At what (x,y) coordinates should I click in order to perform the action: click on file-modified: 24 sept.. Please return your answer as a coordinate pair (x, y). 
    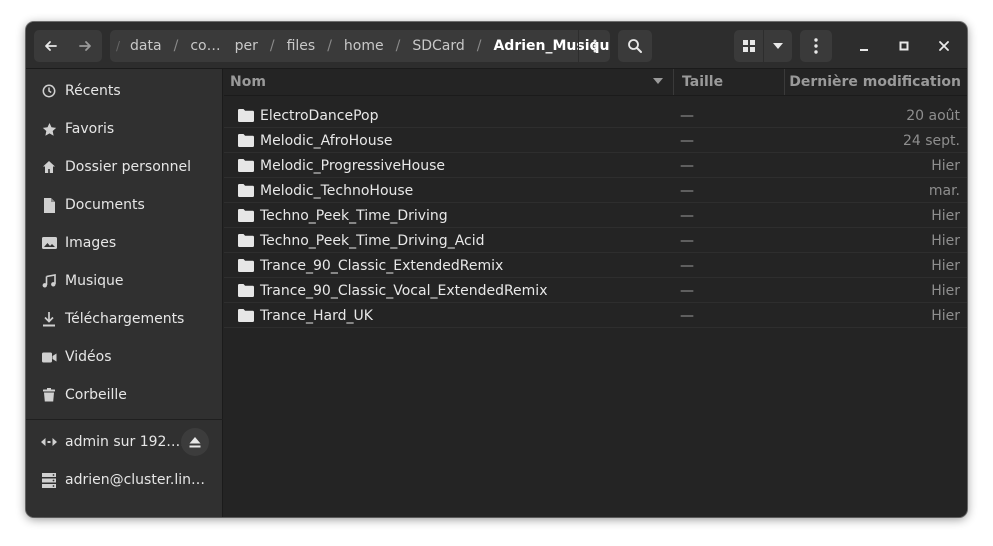
    Looking at the image, I should click on (931, 140).